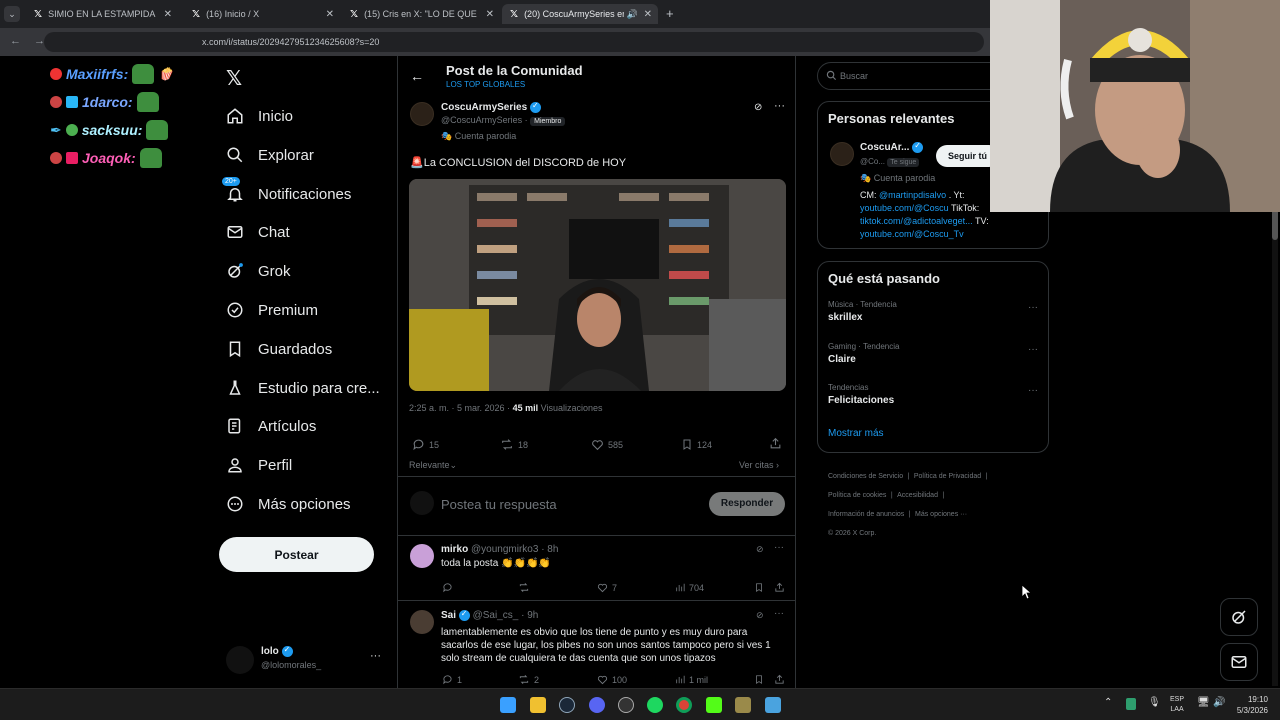 The height and width of the screenshot is (720, 1280). What do you see at coordinates (1108, 702) in the screenshot?
I see `tray-chevron-icon: ⌃` at bounding box center [1108, 702].